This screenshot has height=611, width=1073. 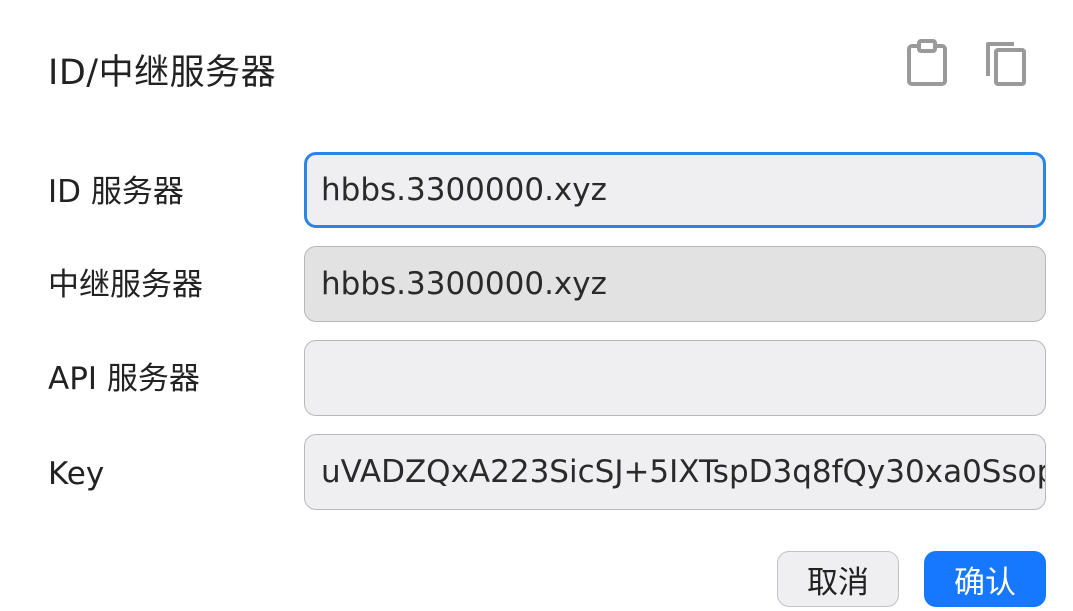 I want to click on clipboard-icon, so click(x=927, y=63).